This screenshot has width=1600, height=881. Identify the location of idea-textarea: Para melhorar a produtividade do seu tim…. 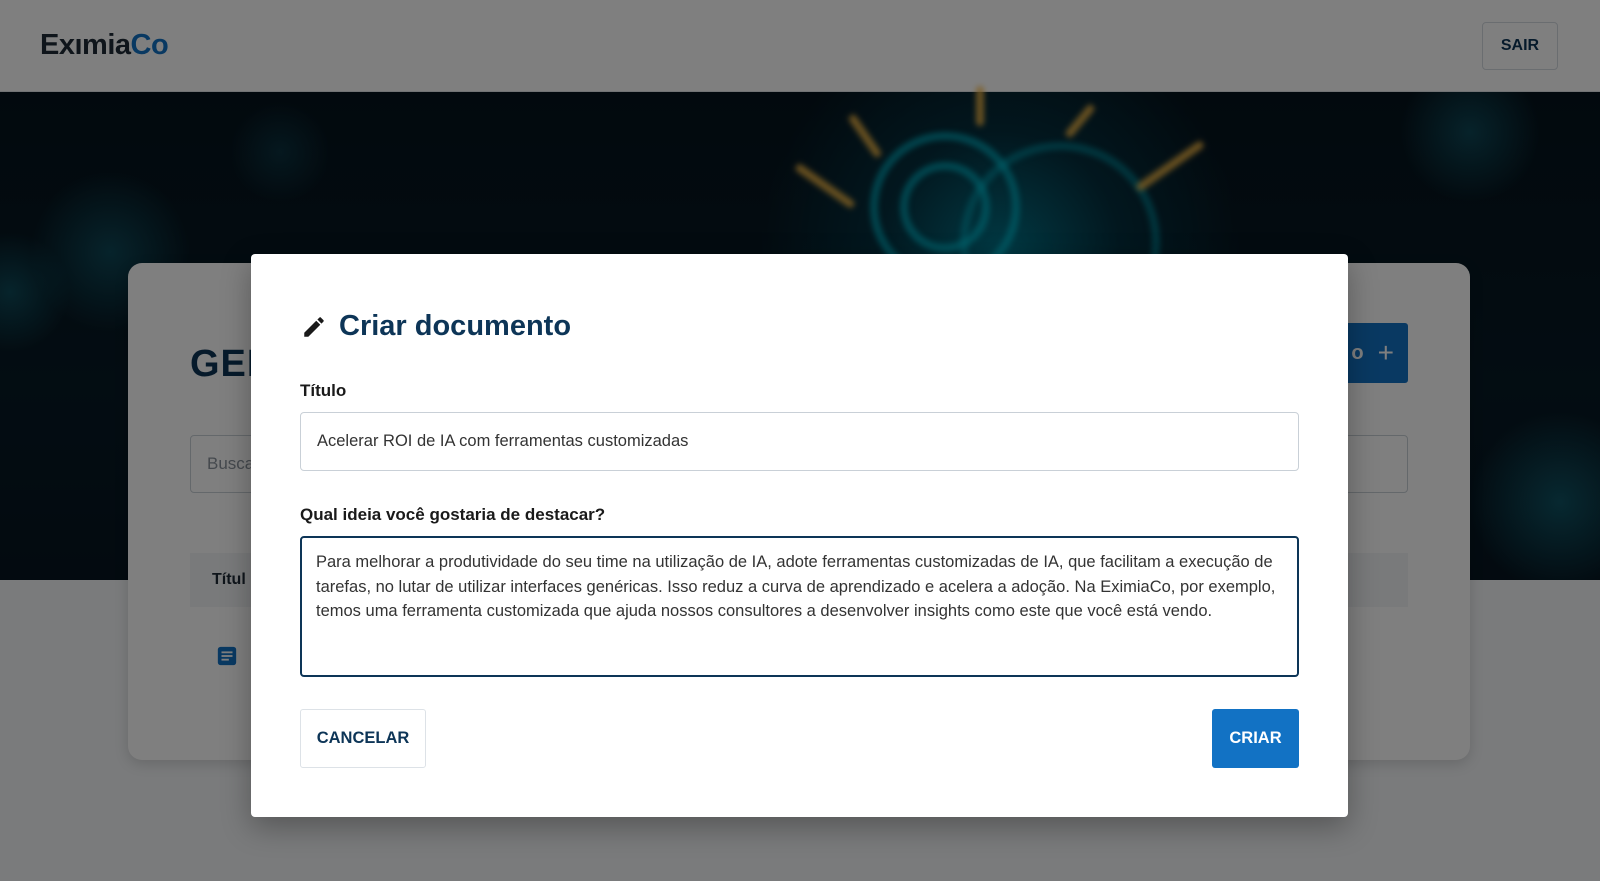
(799, 606).